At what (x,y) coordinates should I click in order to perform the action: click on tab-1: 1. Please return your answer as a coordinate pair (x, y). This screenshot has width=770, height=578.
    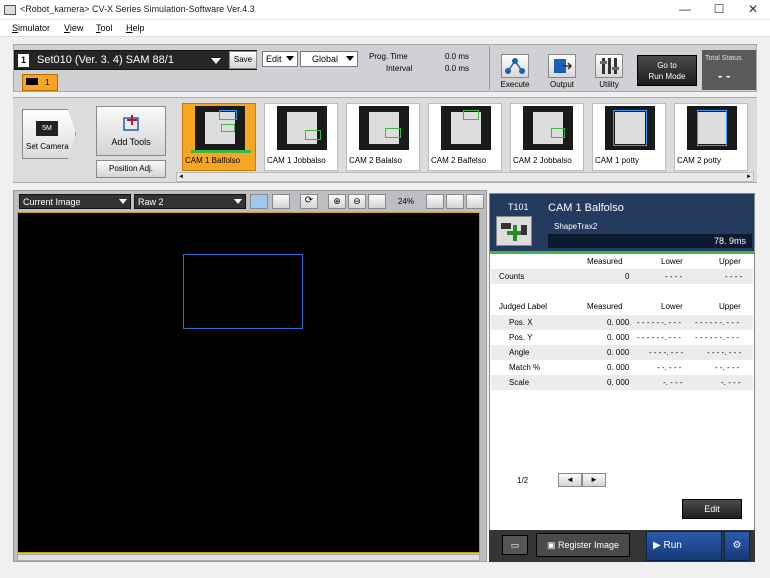
    Looking at the image, I should click on (40, 82).